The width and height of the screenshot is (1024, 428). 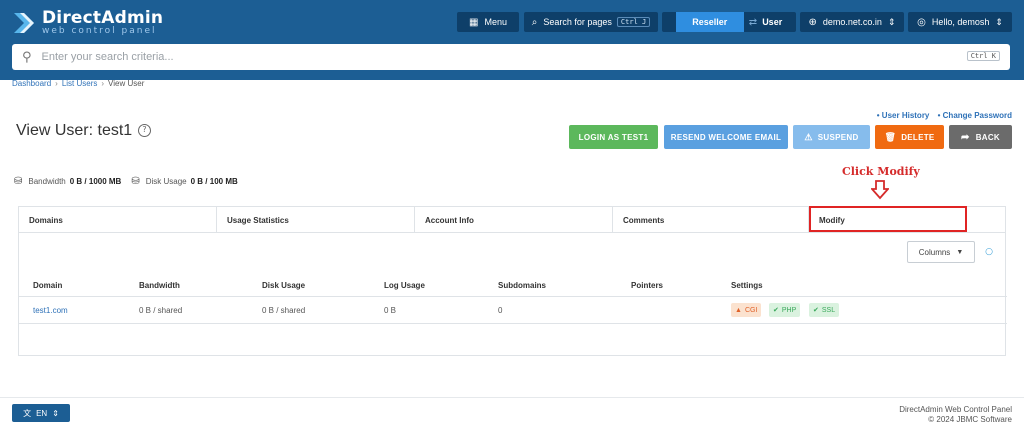 What do you see at coordinates (99, 31) in the screenshot?
I see `brand-subtitle: web control panel` at bounding box center [99, 31].